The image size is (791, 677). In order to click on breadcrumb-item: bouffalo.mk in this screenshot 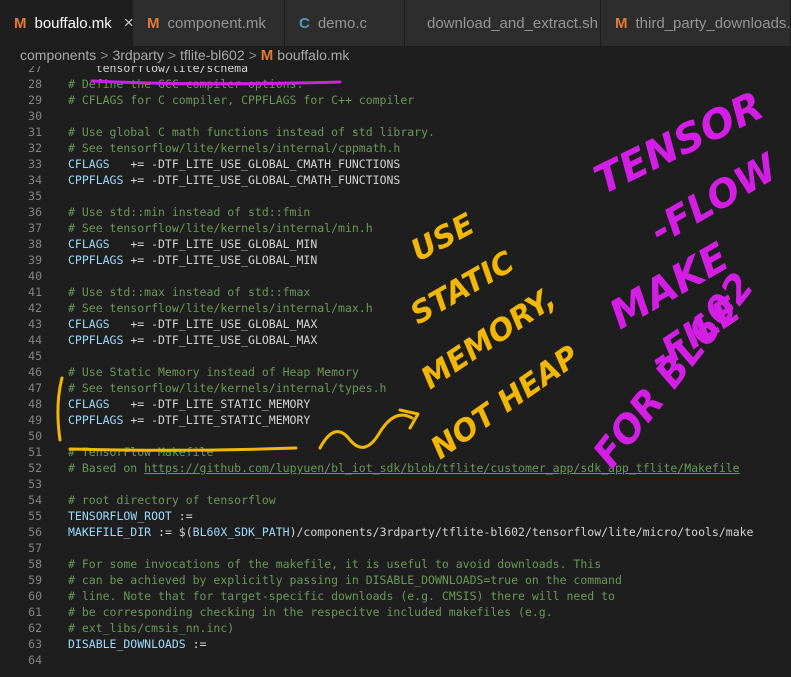, I will do `click(313, 55)`.